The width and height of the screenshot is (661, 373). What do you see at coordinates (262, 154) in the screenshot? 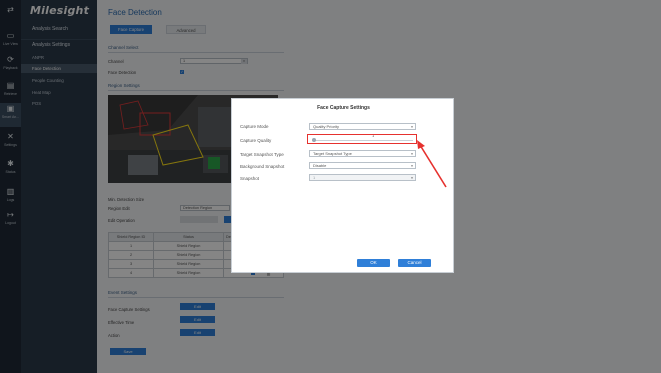
I see `target-snapshot-label: Target Snapshot Type` at bounding box center [262, 154].